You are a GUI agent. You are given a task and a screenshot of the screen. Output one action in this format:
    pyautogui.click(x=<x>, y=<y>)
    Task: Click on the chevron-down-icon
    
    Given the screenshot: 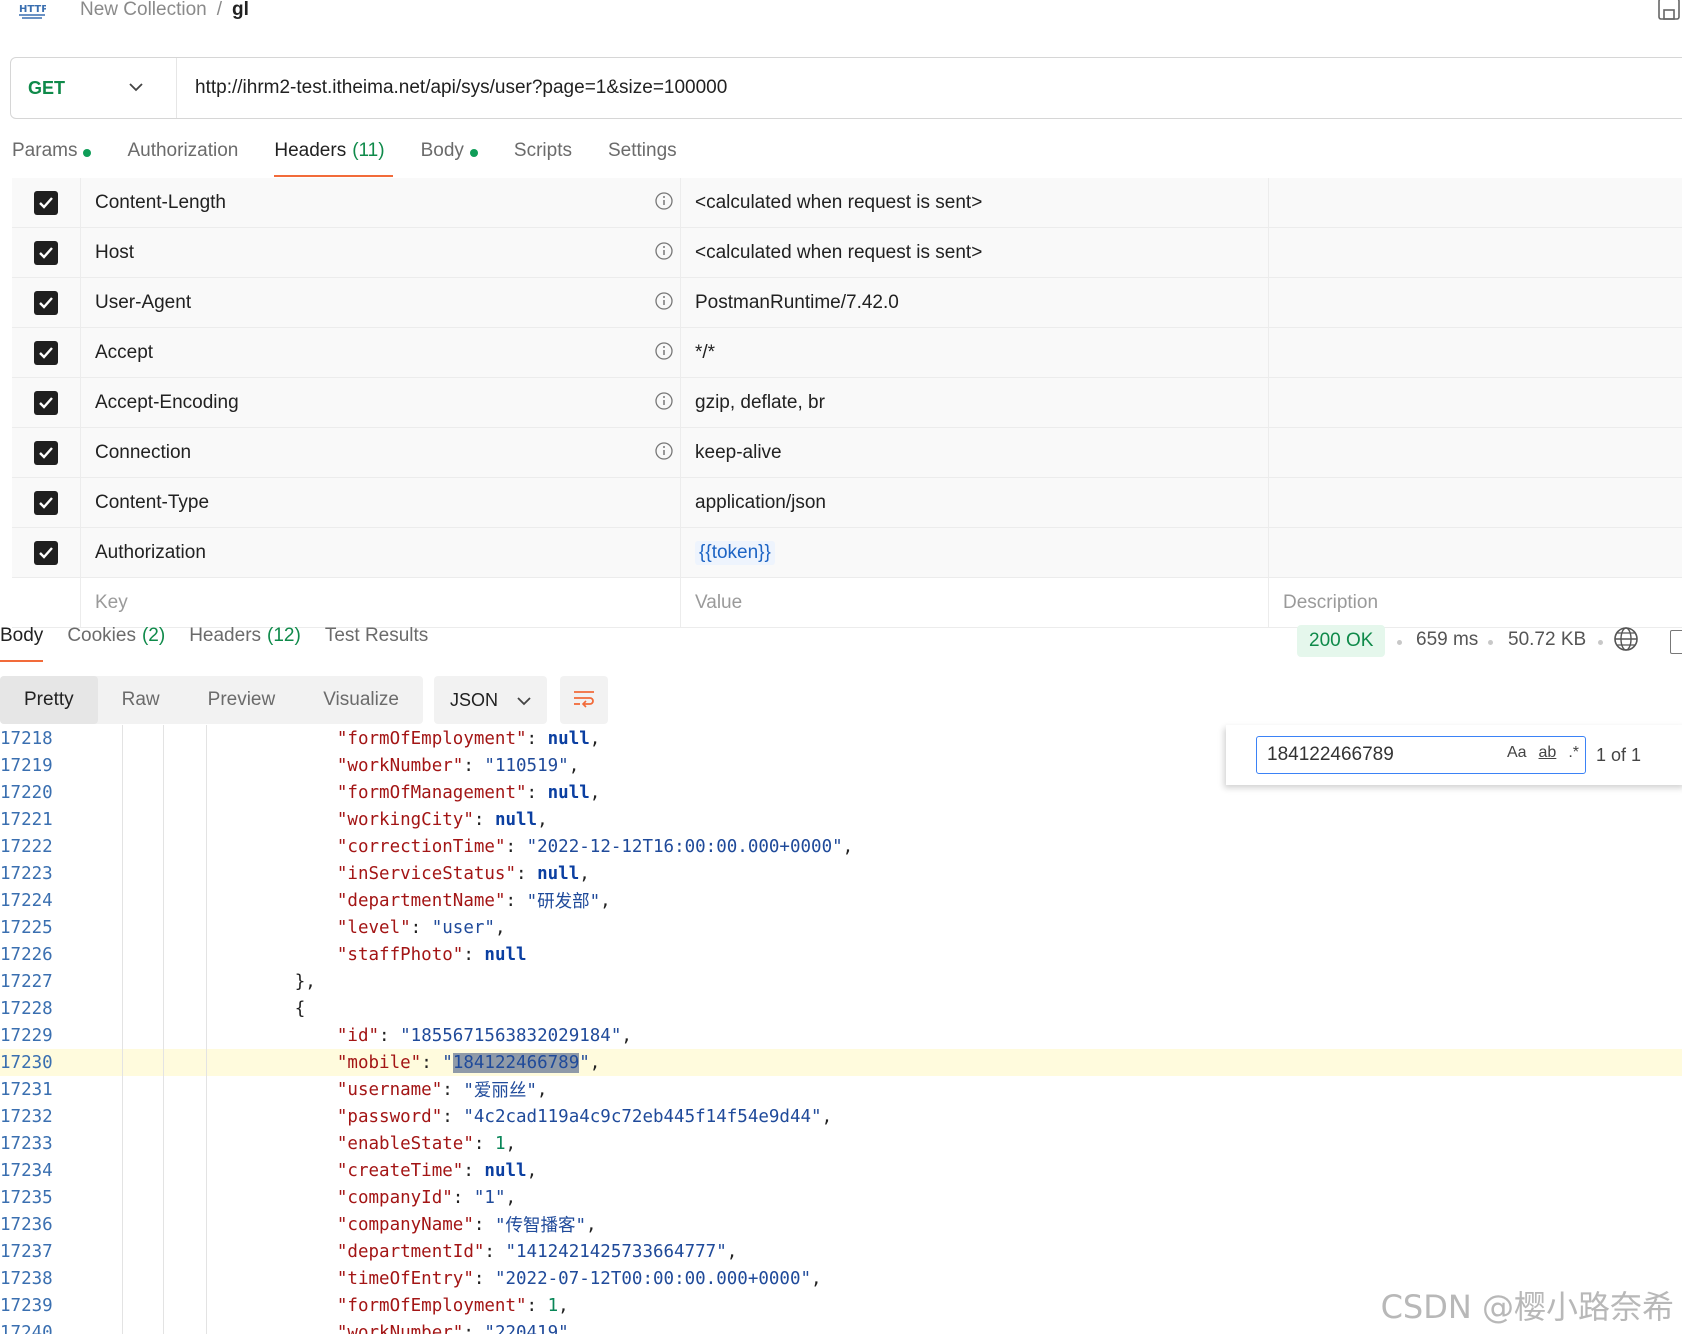 What is the action you would take?
    pyautogui.click(x=524, y=700)
    